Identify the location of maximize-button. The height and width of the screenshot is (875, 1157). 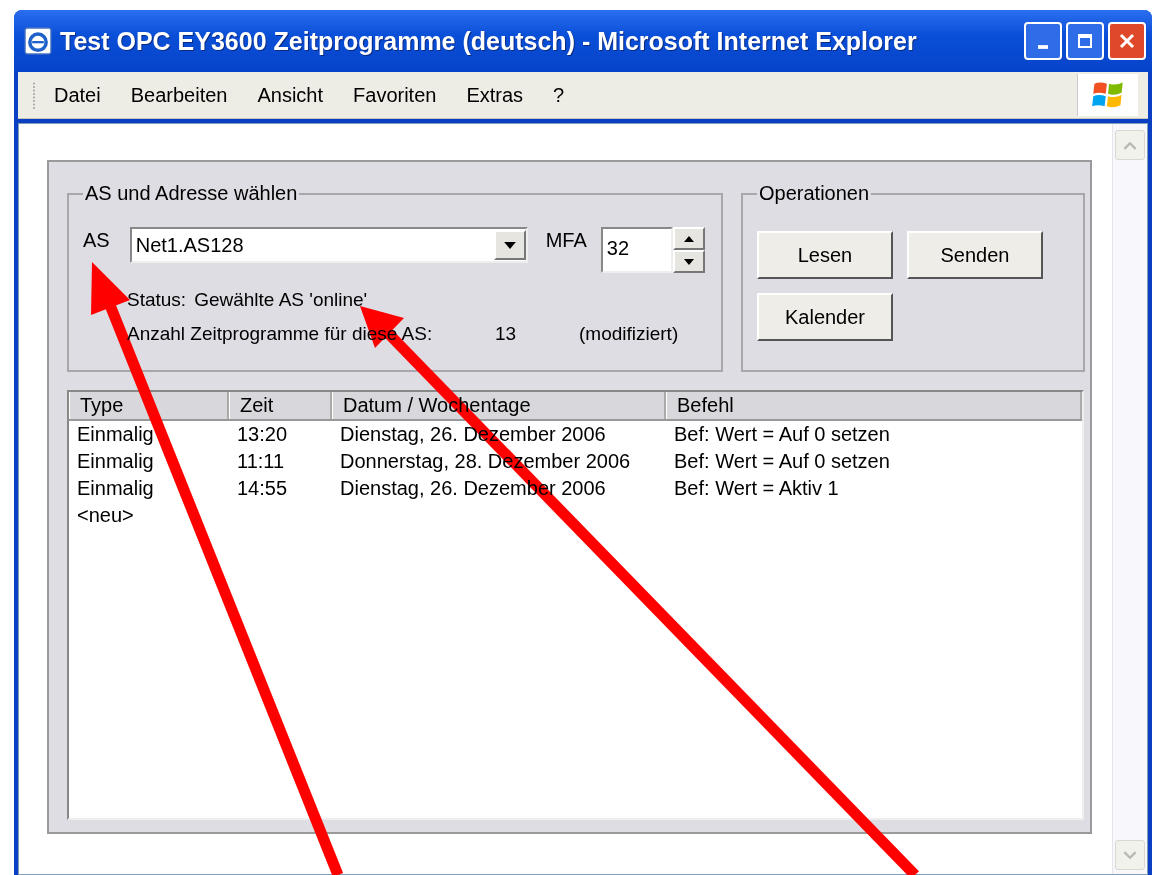
(1085, 41).